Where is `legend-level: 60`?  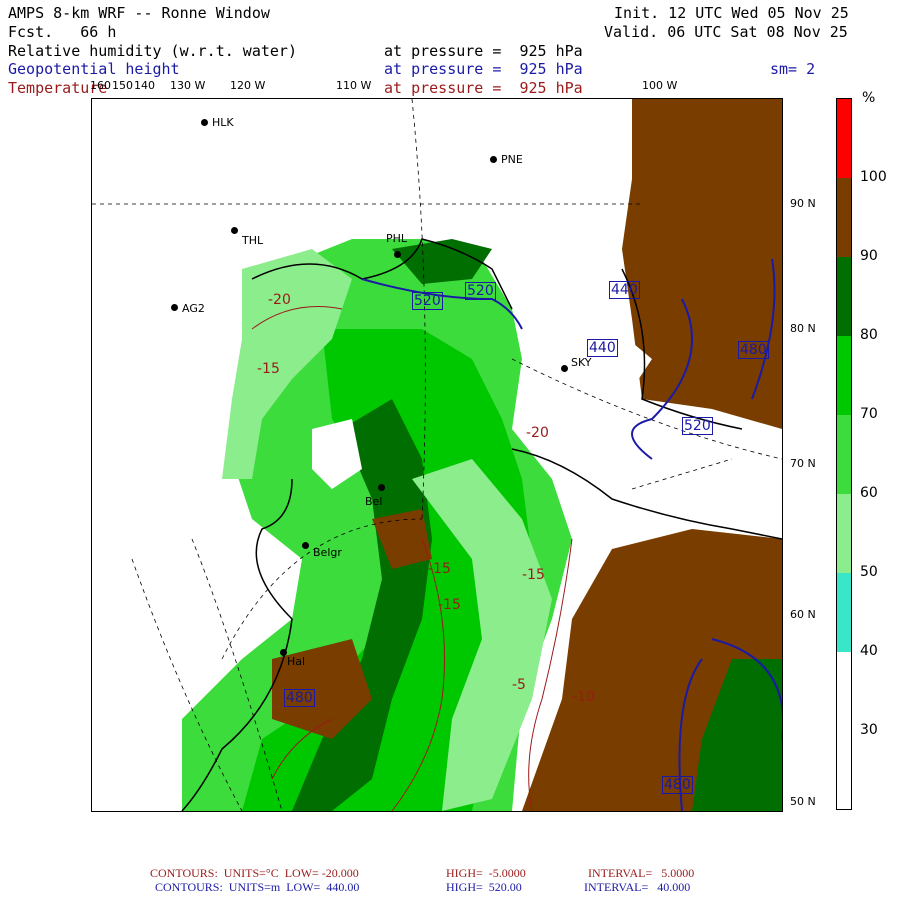 legend-level: 60 is located at coordinates (869, 493).